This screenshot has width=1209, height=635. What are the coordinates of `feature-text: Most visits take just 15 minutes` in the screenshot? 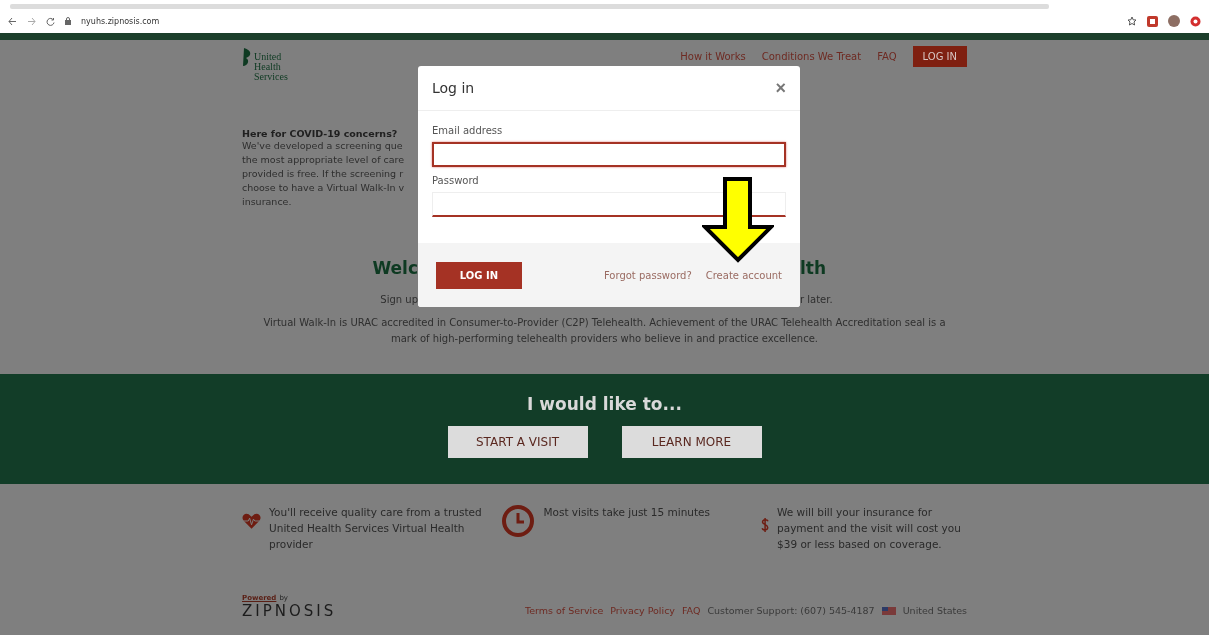 It's located at (627, 512).